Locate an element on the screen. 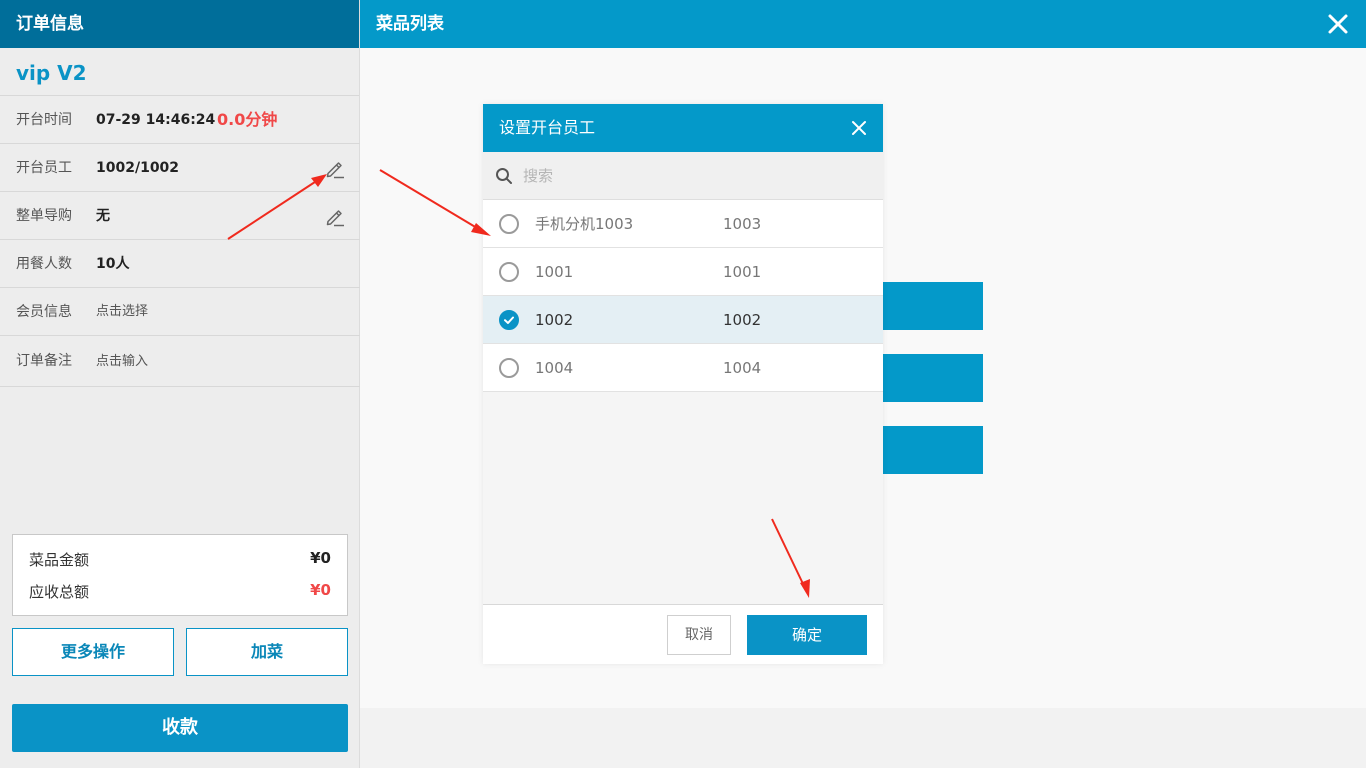  dialog-footer: 取消 确定 is located at coordinates (683, 634).